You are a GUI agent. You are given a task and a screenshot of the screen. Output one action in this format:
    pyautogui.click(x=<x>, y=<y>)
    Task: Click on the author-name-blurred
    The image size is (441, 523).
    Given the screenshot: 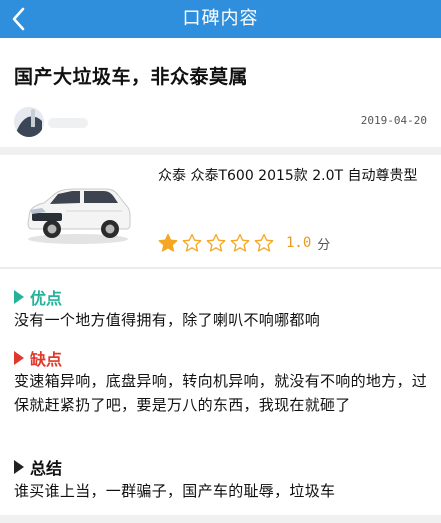 What is the action you would take?
    pyautogui.click(x=68, y=123)
    